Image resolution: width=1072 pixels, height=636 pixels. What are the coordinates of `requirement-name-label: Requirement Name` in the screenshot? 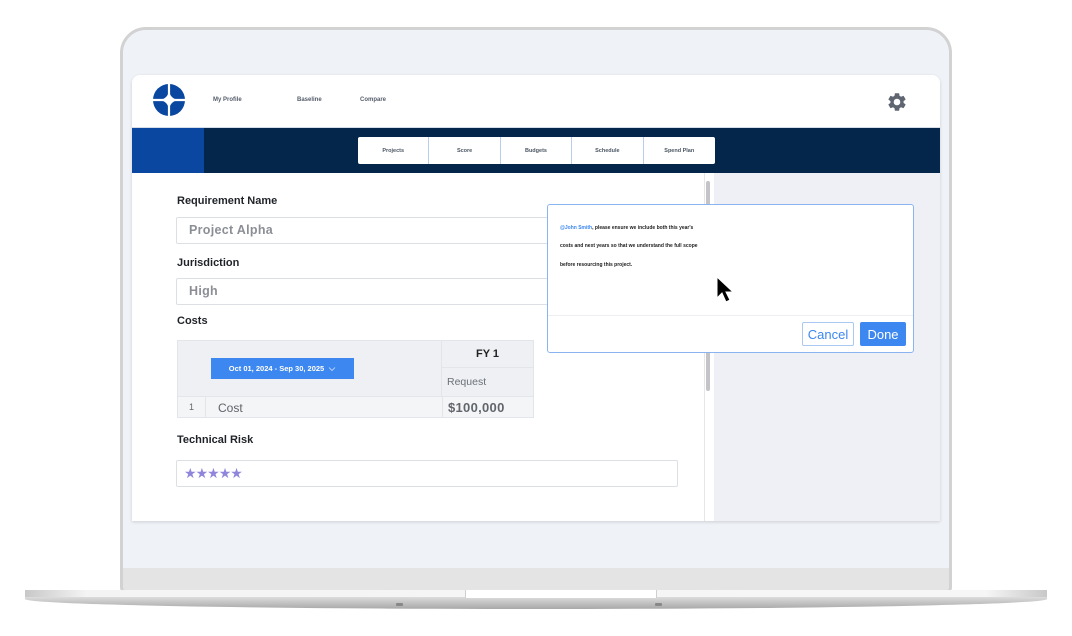 It's located at (227, 201).